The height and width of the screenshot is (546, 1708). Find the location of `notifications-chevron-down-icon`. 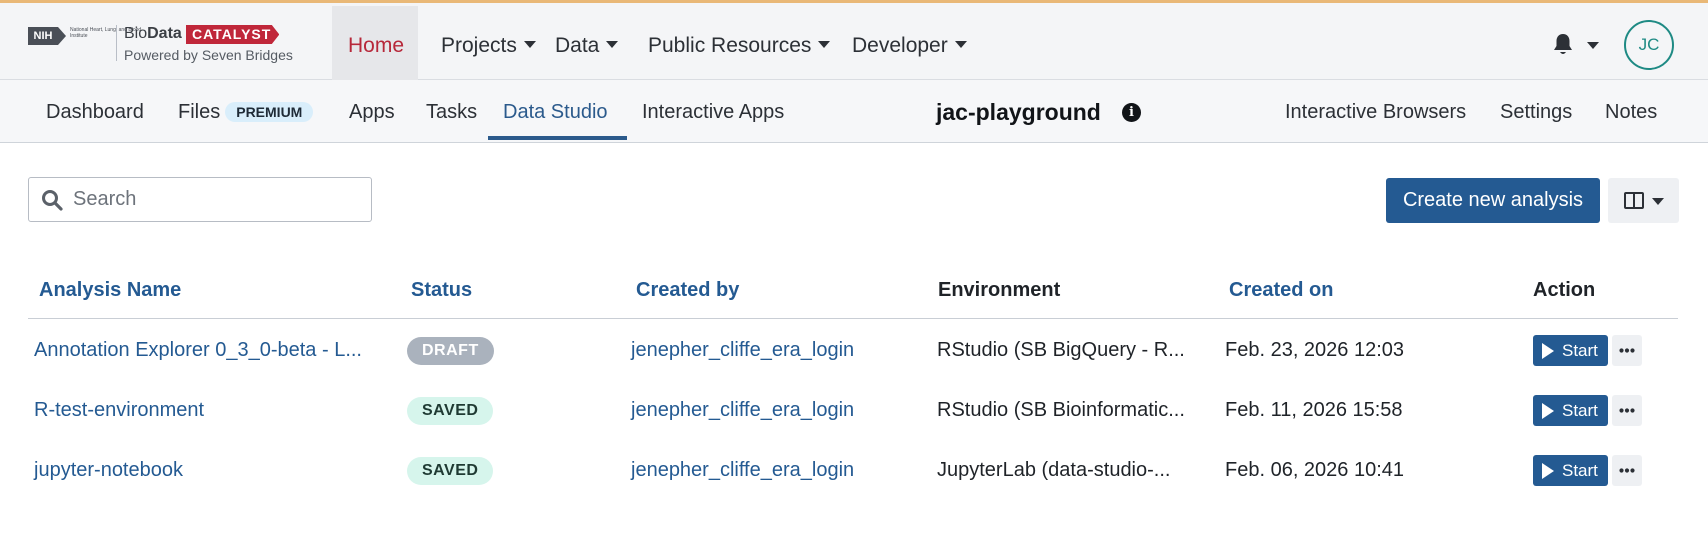

notifications-chevron-down-icon is located at coordinates (1593, 45).